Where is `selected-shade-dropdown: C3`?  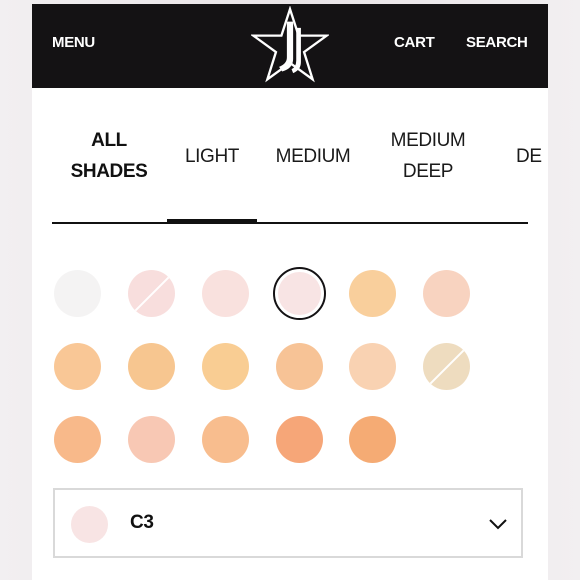
selected-shade-dropdown: C3 is located at coordinates (288, 523).